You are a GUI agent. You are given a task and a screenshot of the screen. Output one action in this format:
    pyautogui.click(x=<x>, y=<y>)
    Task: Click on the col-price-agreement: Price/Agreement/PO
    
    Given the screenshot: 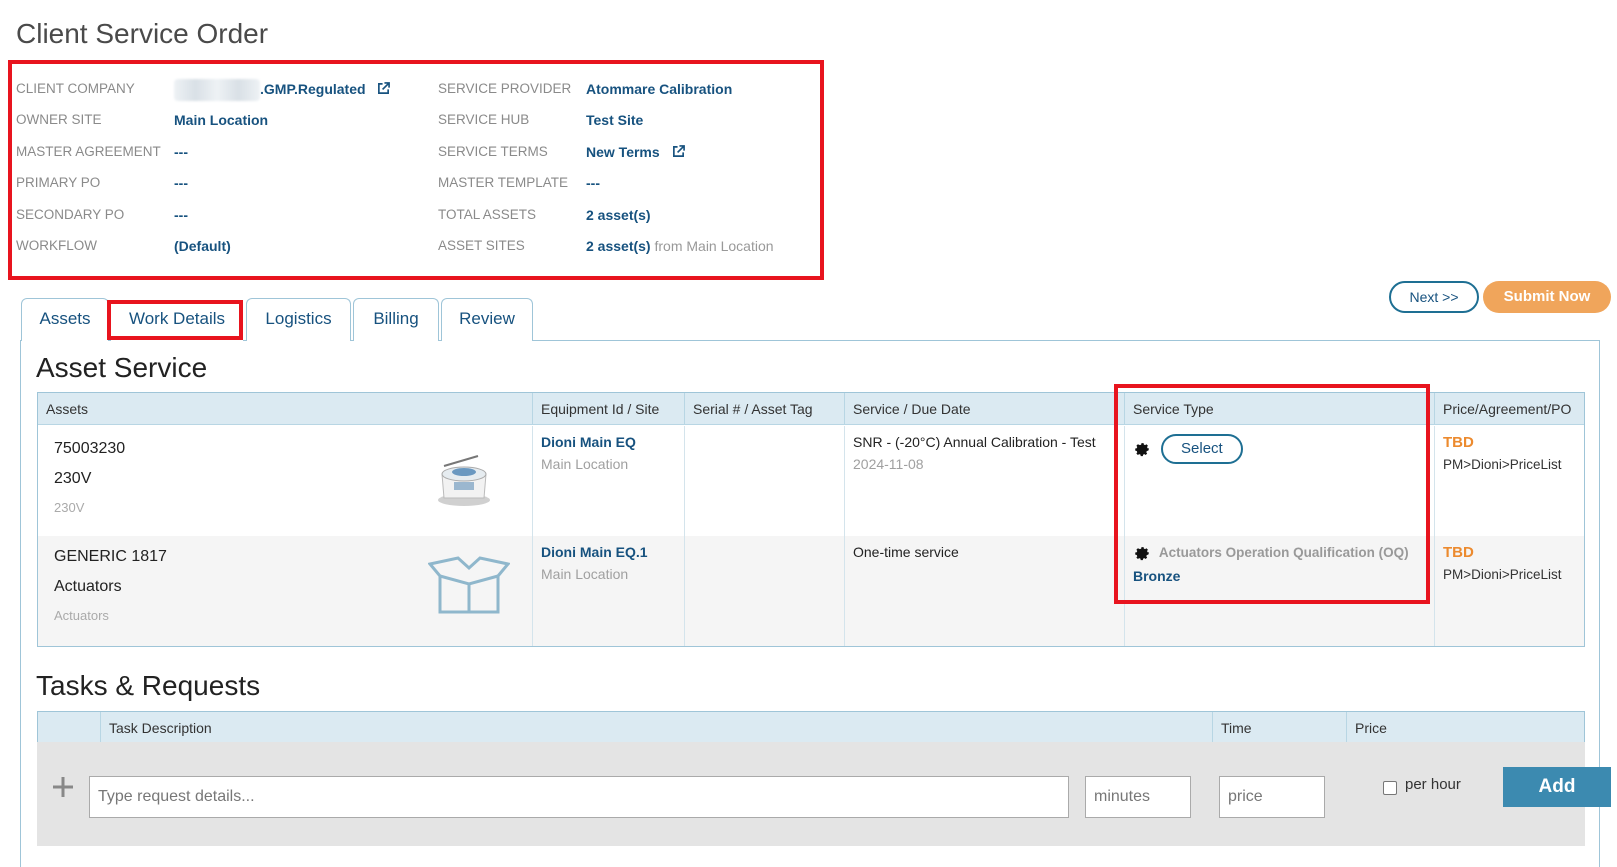 What is the action you would take?
    pyautogui.click(x=1510, y=409)
    